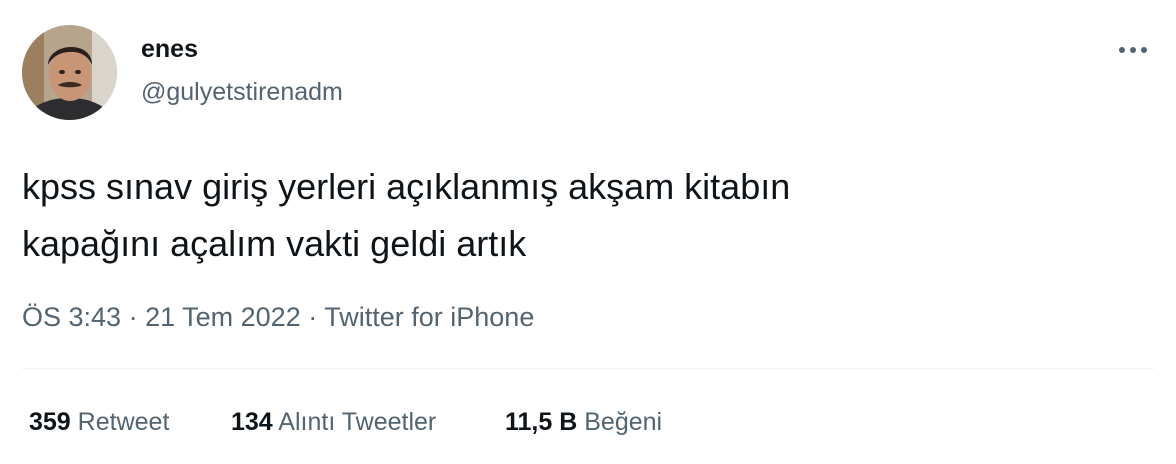 This screenshot has height=464, width=1176. What do you see at coordinates (429, 317) in the screenshot?
I see `tweet-source: Twitter for iPhone` at bounding box center [429, 317].